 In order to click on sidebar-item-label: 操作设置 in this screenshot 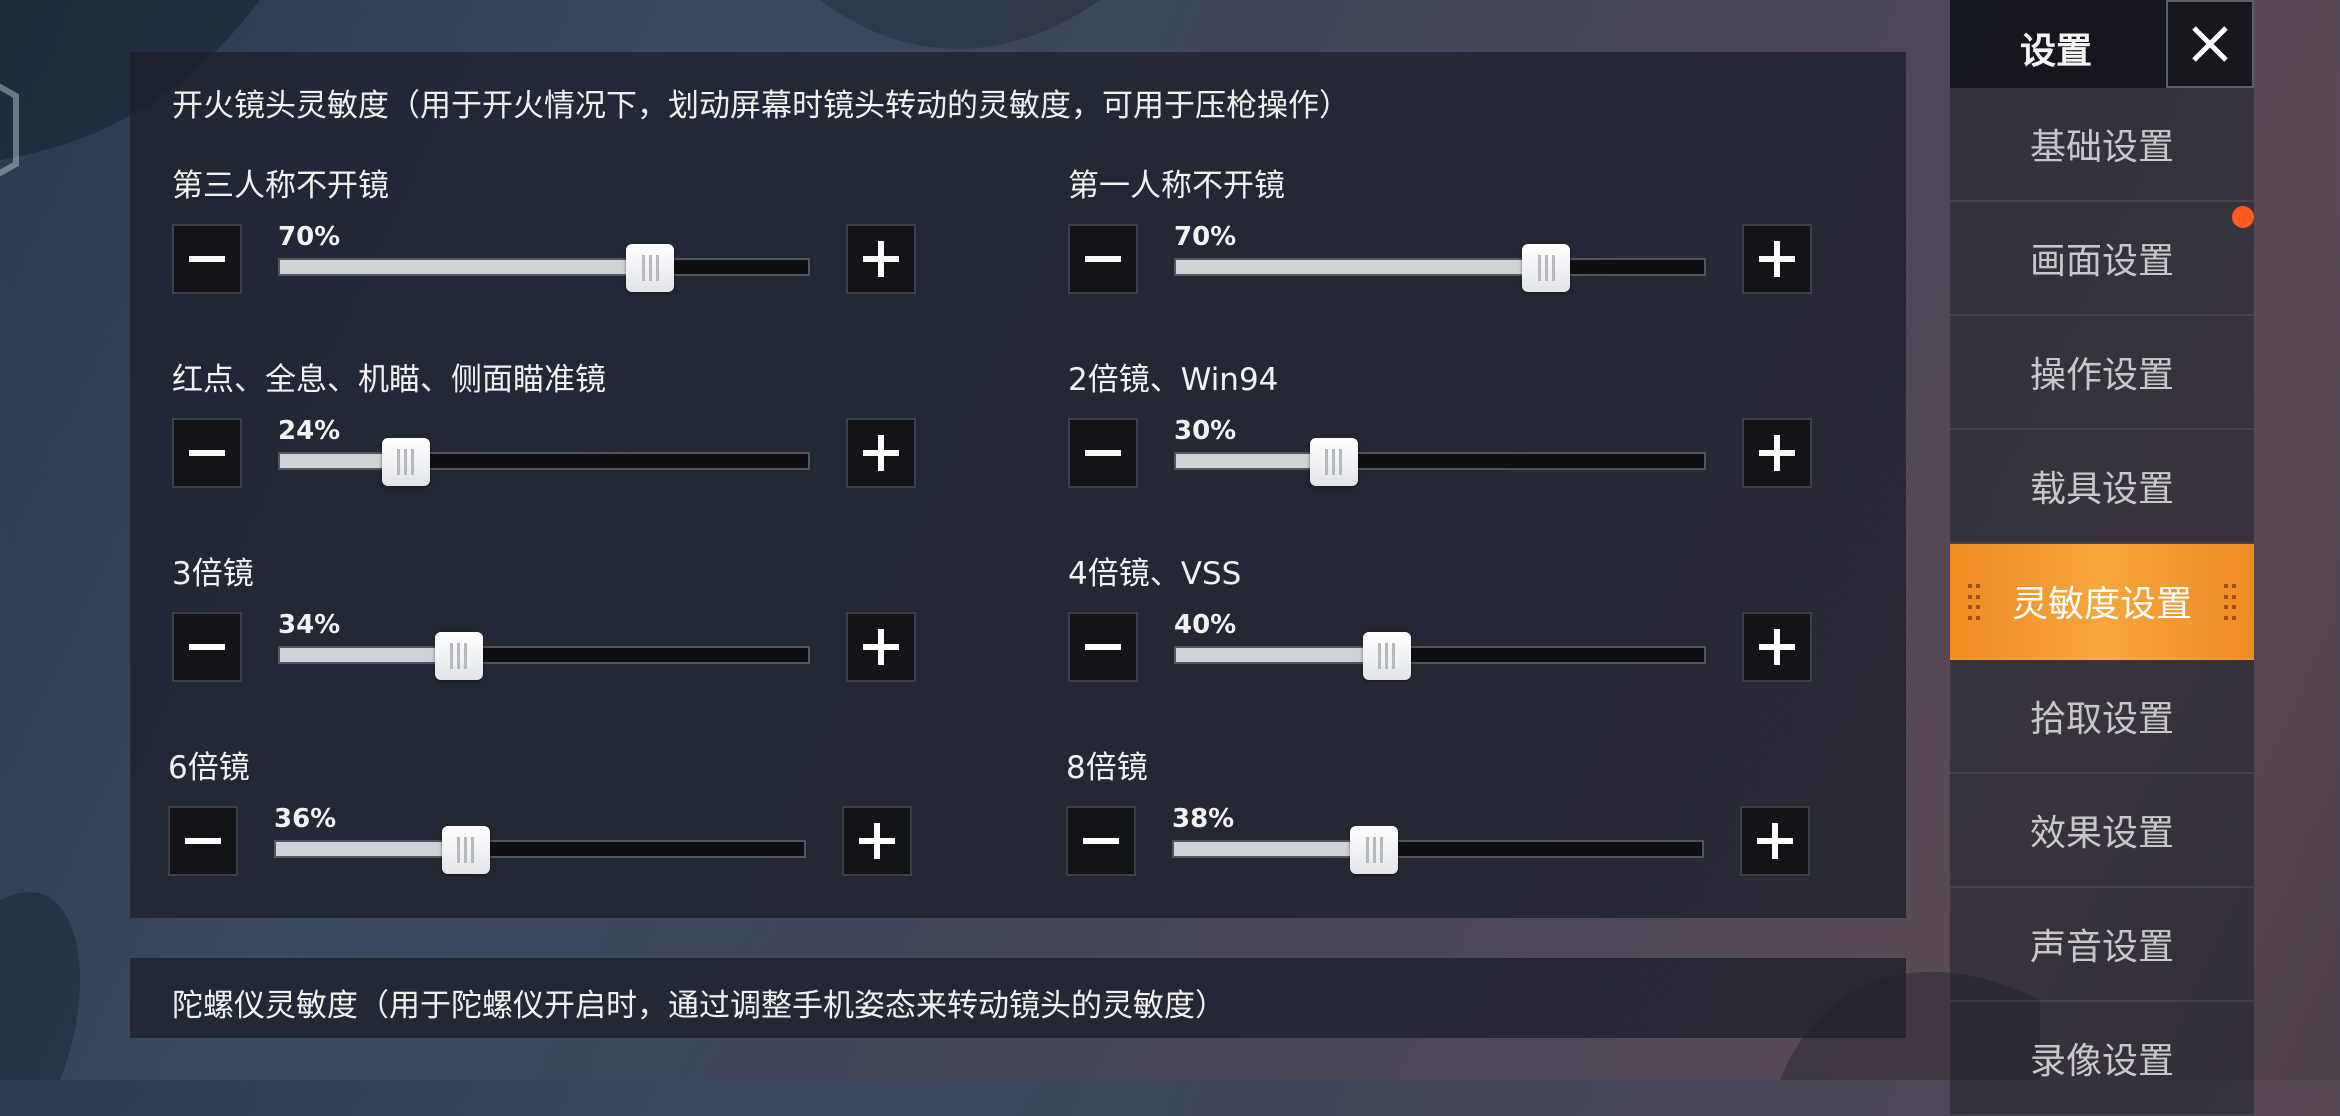, I will do `click(2101, 375)`.